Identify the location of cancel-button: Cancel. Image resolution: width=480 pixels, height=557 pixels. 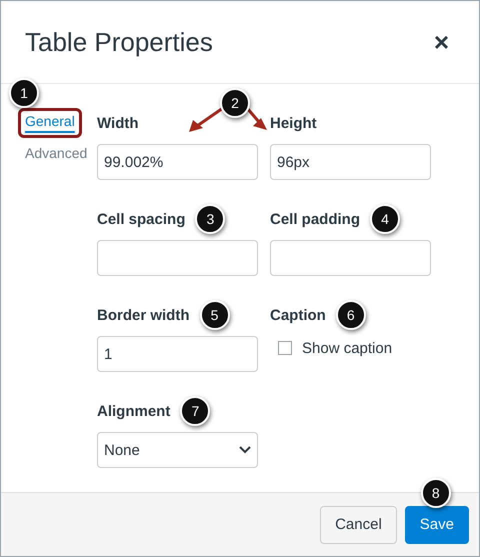
(358, 525).